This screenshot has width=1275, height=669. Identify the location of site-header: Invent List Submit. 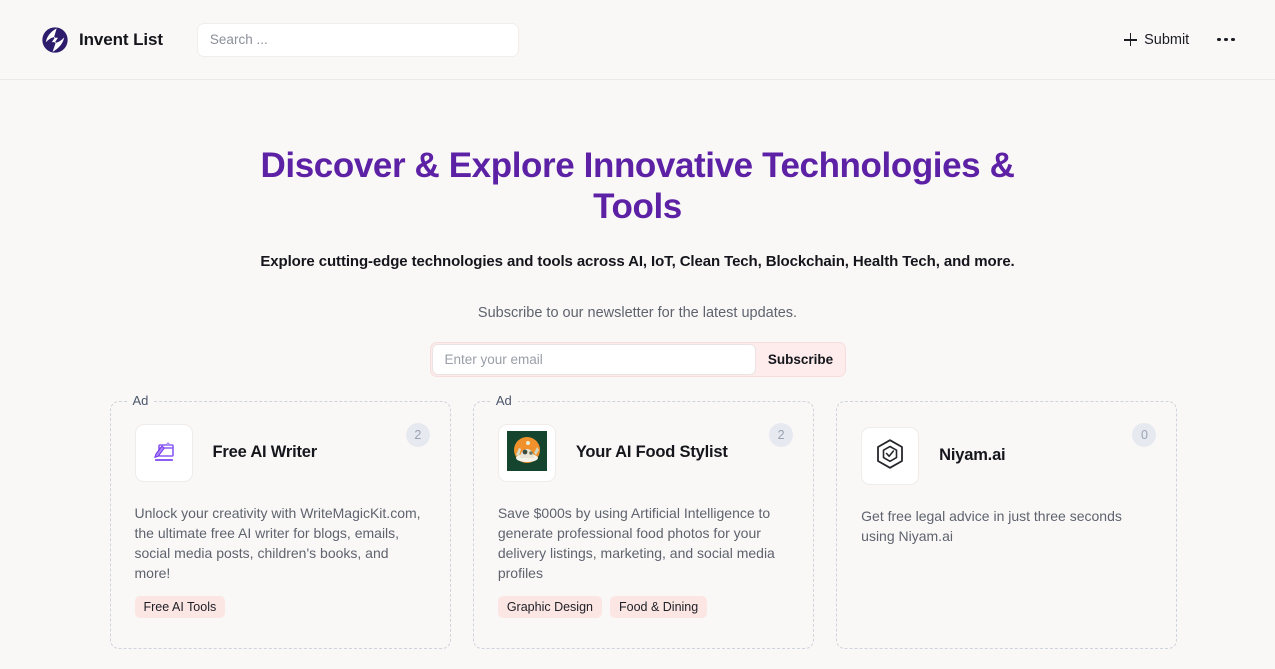
(637, 40).